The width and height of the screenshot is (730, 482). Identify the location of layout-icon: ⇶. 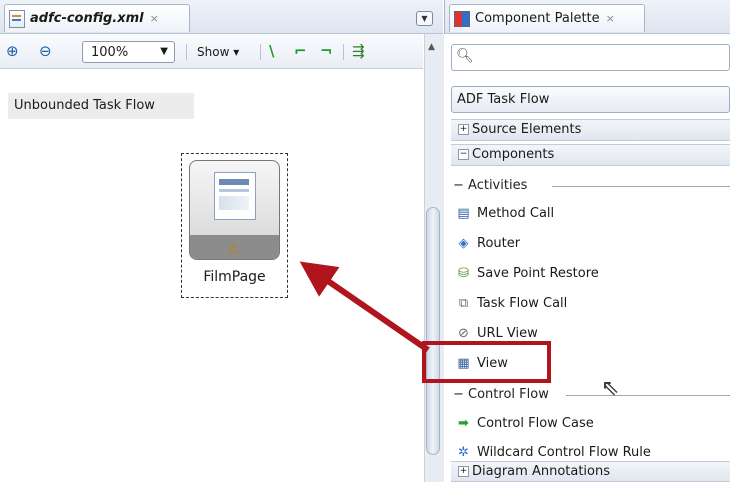
(358, 51).